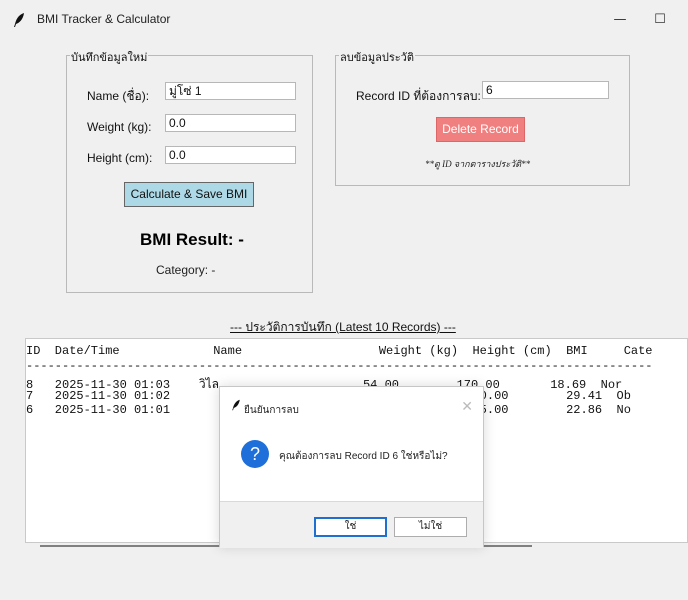 The width and height of the screenshot is (688, 600). Describe the element at coordinates (186, 270) in the screenshot. I see `bmi-category: Category: -` at that location.